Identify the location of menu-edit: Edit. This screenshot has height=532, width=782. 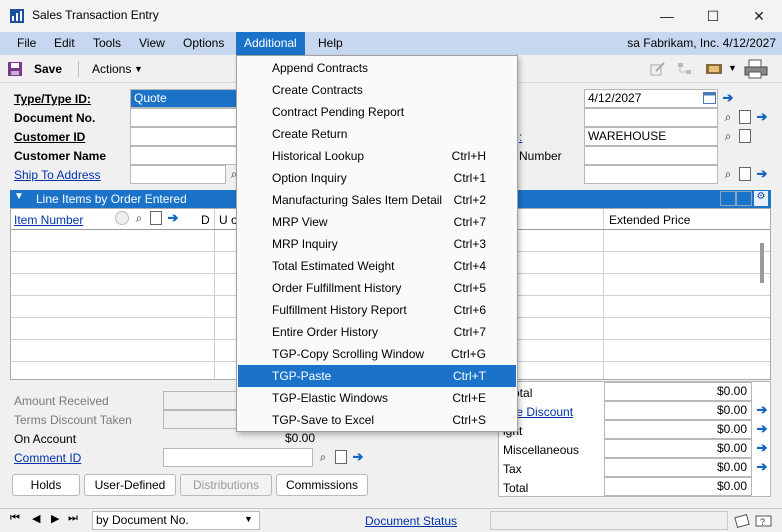
(64, 43).